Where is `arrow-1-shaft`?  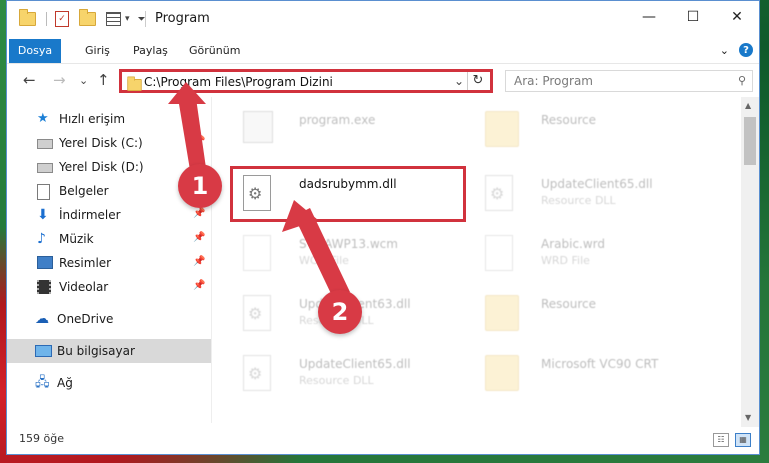 arrow-1-shaft is located at coordinates (192, 134).